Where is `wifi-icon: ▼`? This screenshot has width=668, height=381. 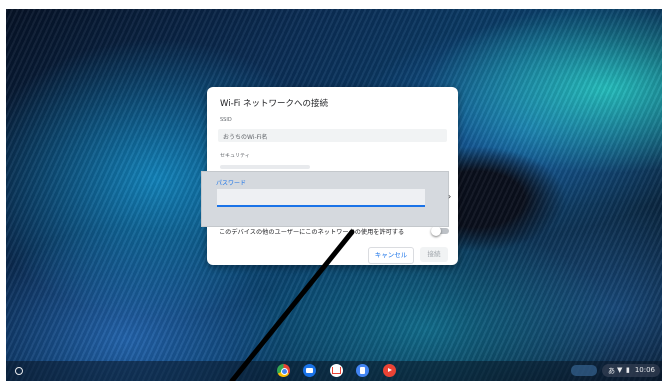
wifi-icon: ▼ is located at coordinates (620, 370).